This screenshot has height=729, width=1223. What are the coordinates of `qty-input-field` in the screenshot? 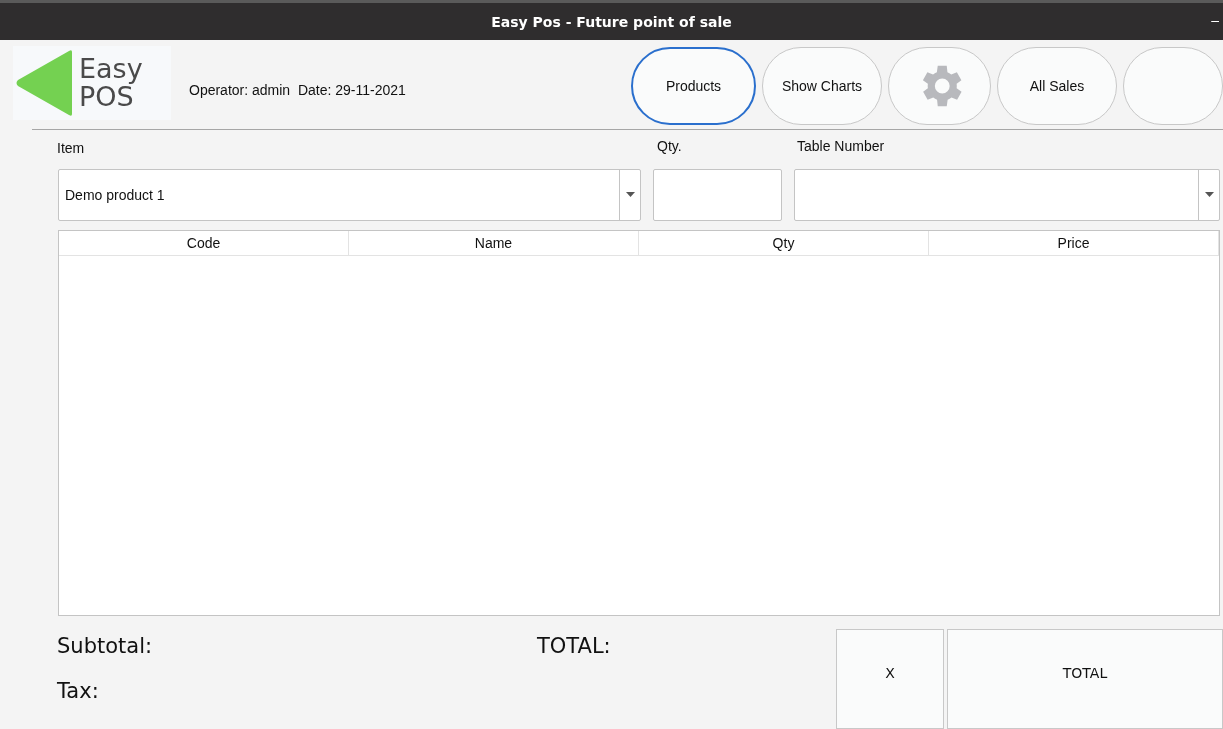 It's located at (717, 194).